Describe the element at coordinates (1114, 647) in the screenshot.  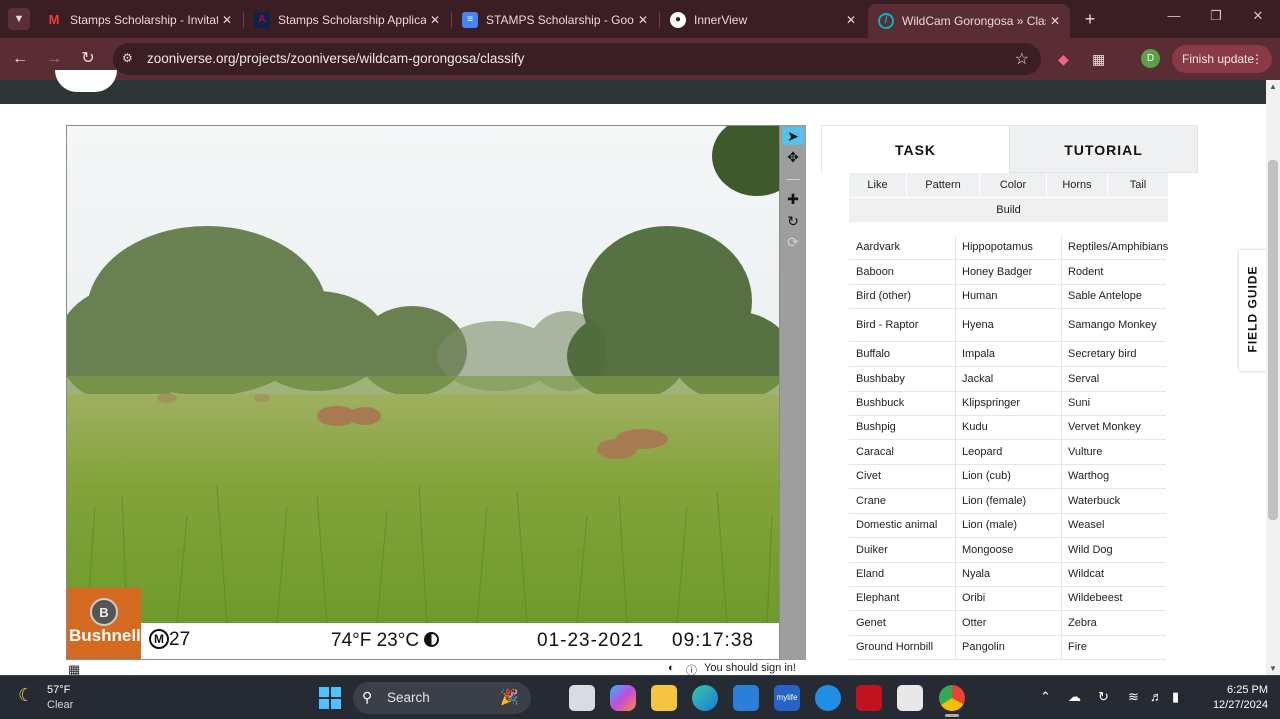
I see `species-option: Fire` at that location.